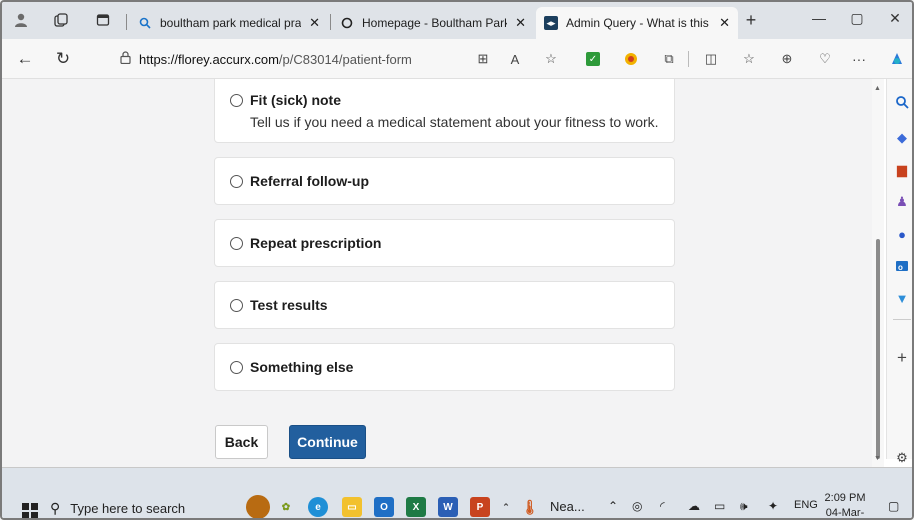  I want to click on settings-gear-icon: ⚙, so click(902, 458).